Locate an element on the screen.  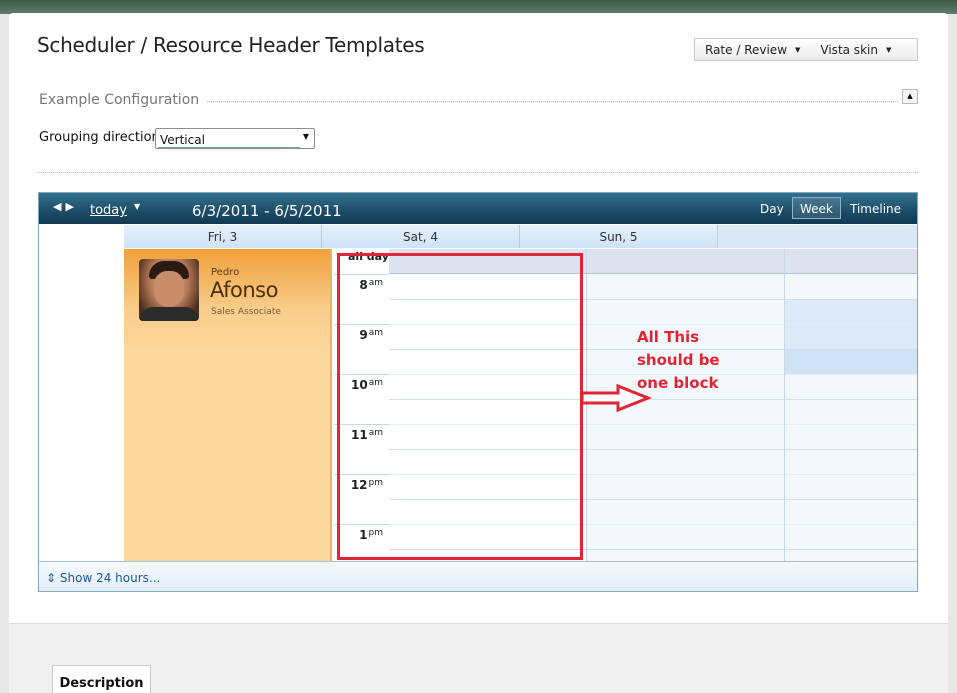
tab-timeline: Timeline is located at coordinates (875, 209).